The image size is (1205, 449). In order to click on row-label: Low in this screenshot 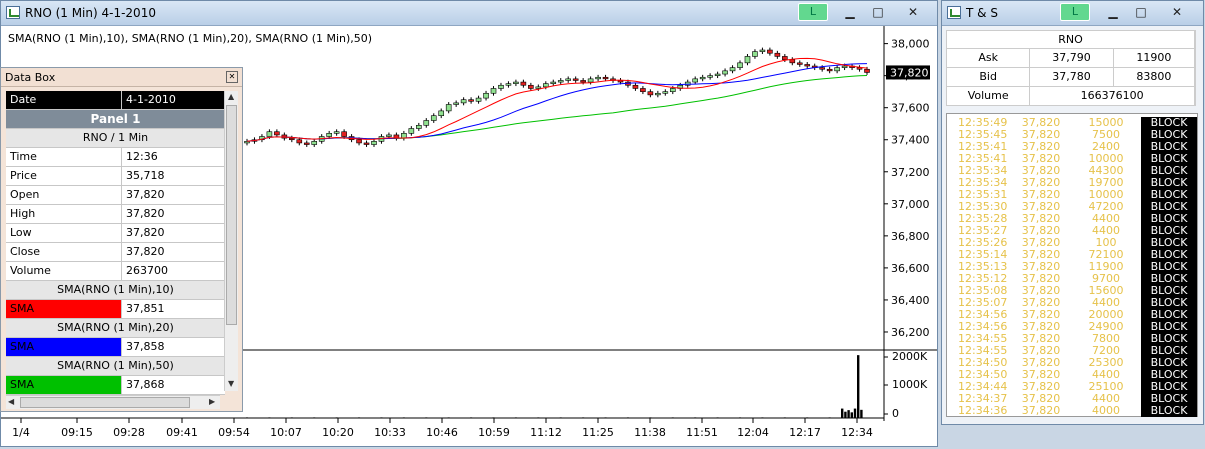, I will do `click(64, 233)`.